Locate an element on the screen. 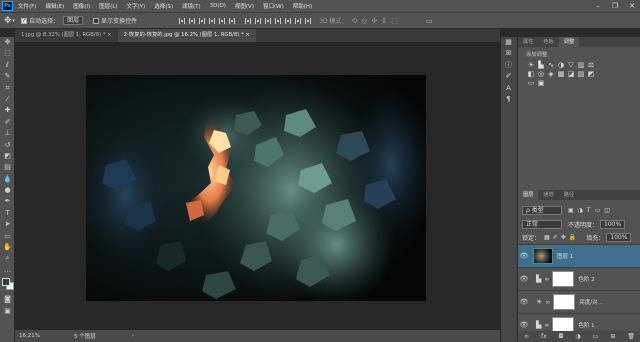 The height and width of the screenshot is (342, 640). menu-view: 视图(V) is located at coordinates (244, 6).